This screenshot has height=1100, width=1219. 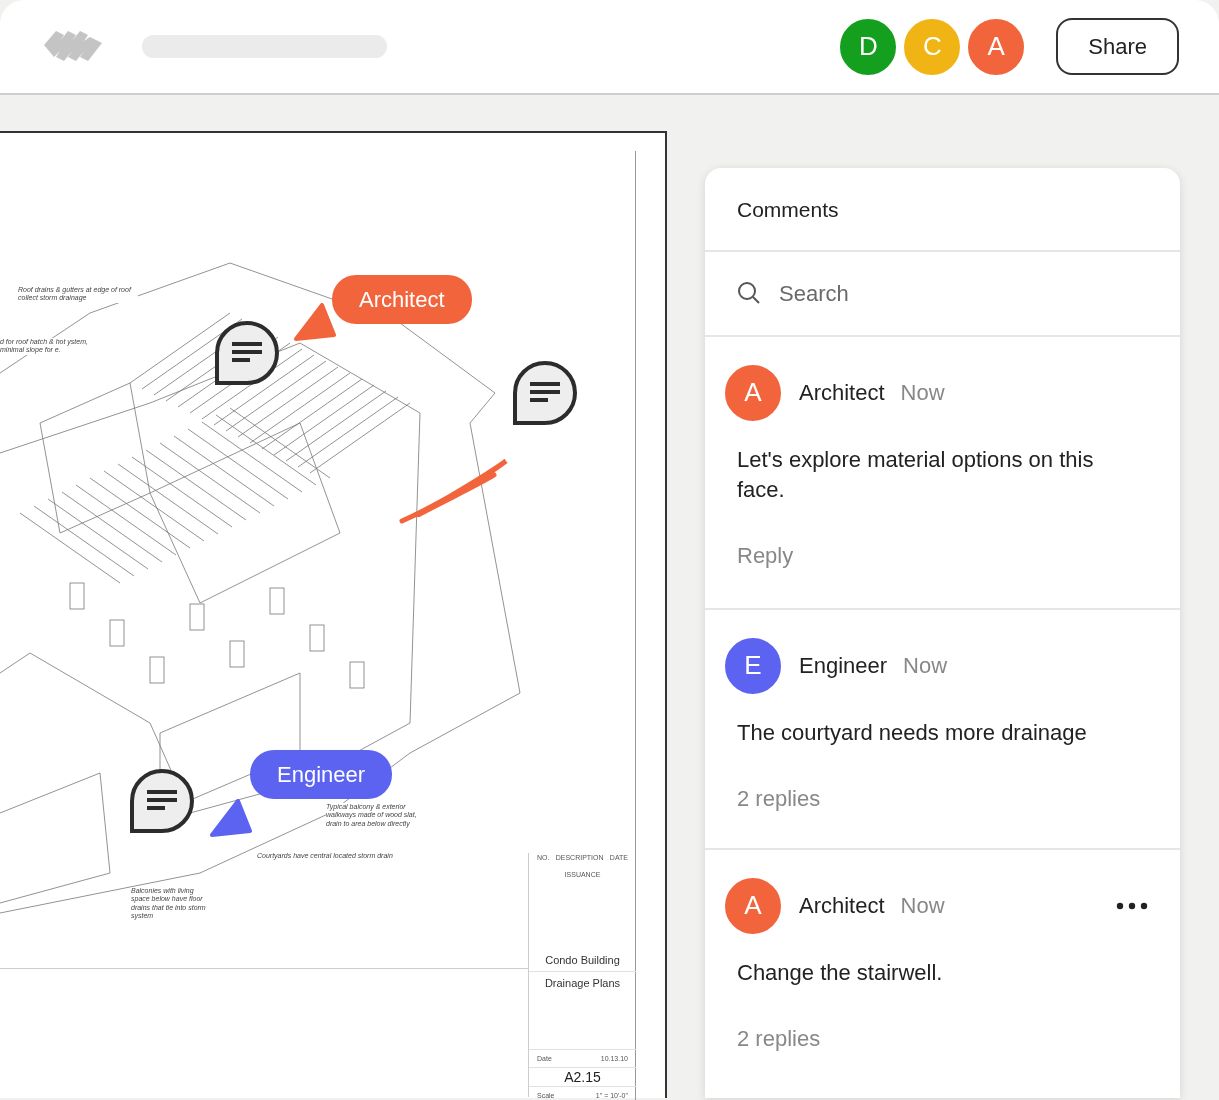 What do you see at coordinates (402, 299) in the screenshot?
I see `cursor-label: Architect` at bounding box center [402, 299].